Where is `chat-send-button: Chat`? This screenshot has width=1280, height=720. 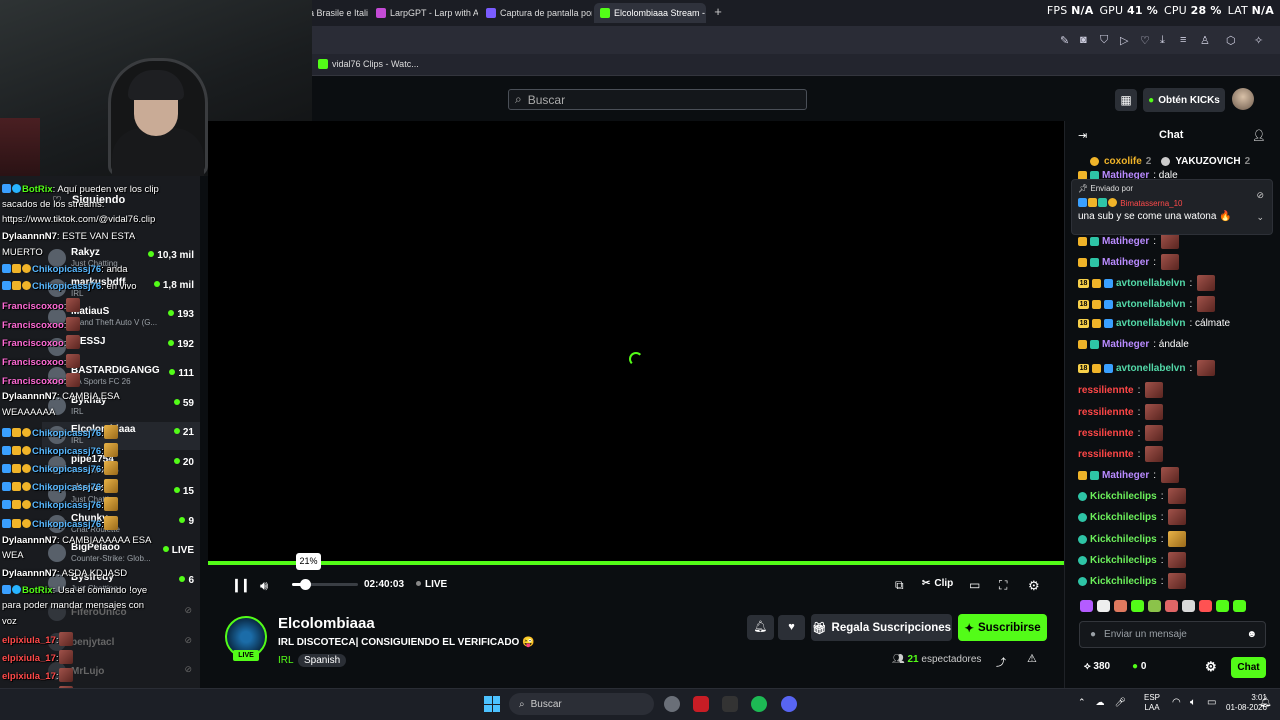 chat-send-button: Chat is located at coordinates (1248, 667).